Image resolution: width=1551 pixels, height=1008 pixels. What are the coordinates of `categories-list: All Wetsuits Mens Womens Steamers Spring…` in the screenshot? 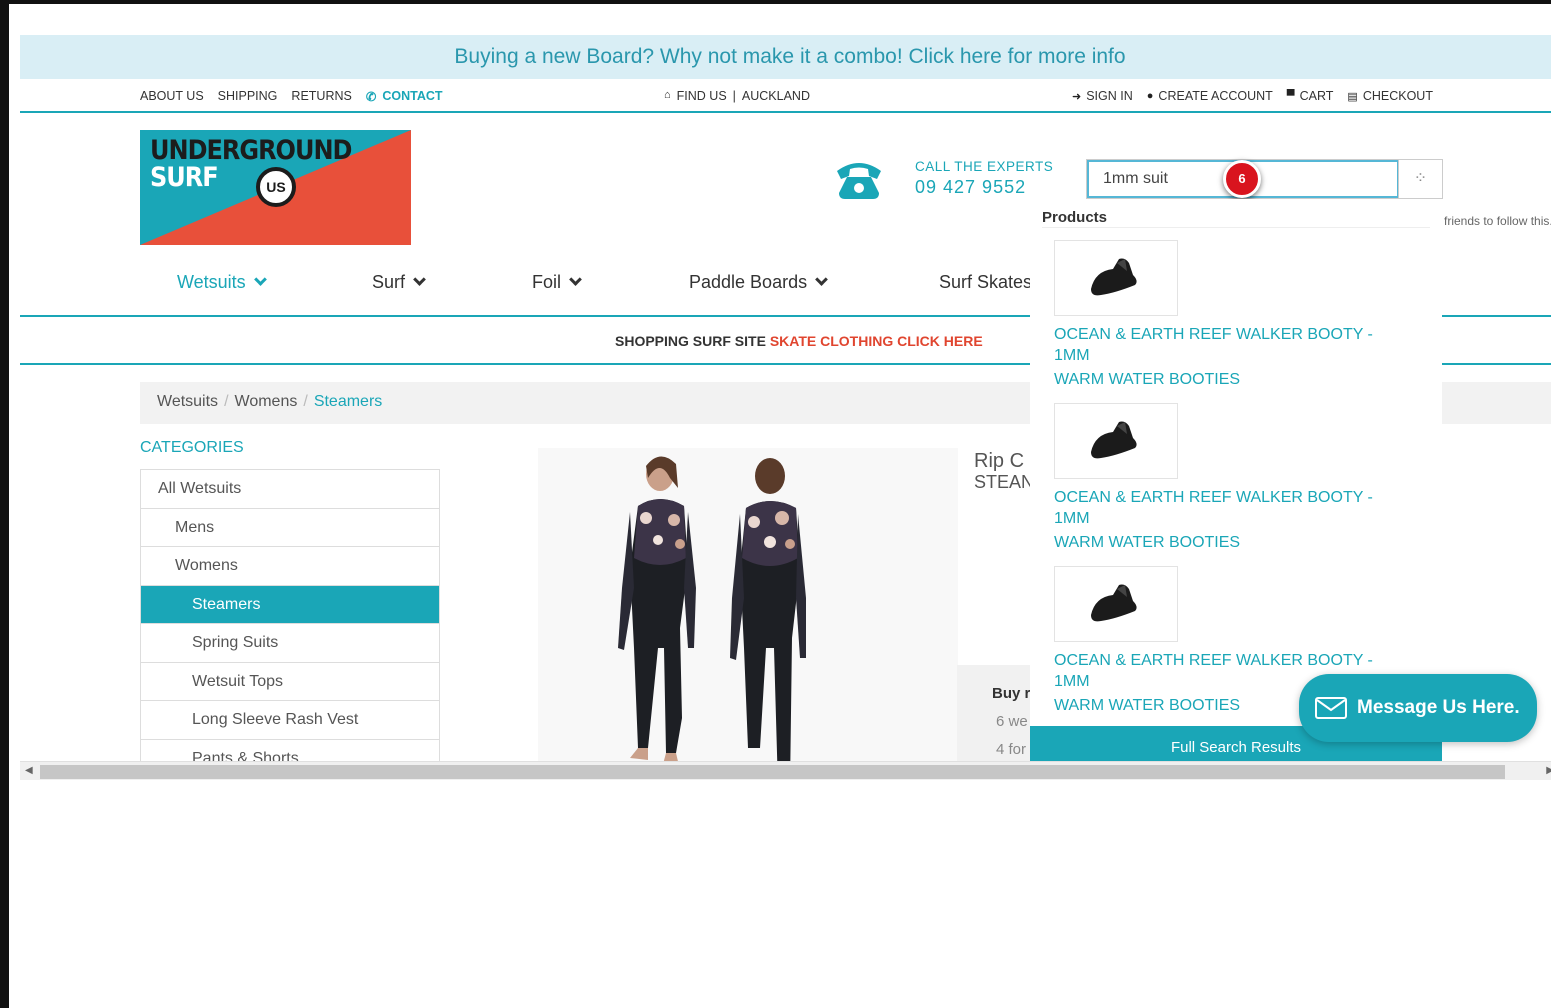 It's located at (290, 624).